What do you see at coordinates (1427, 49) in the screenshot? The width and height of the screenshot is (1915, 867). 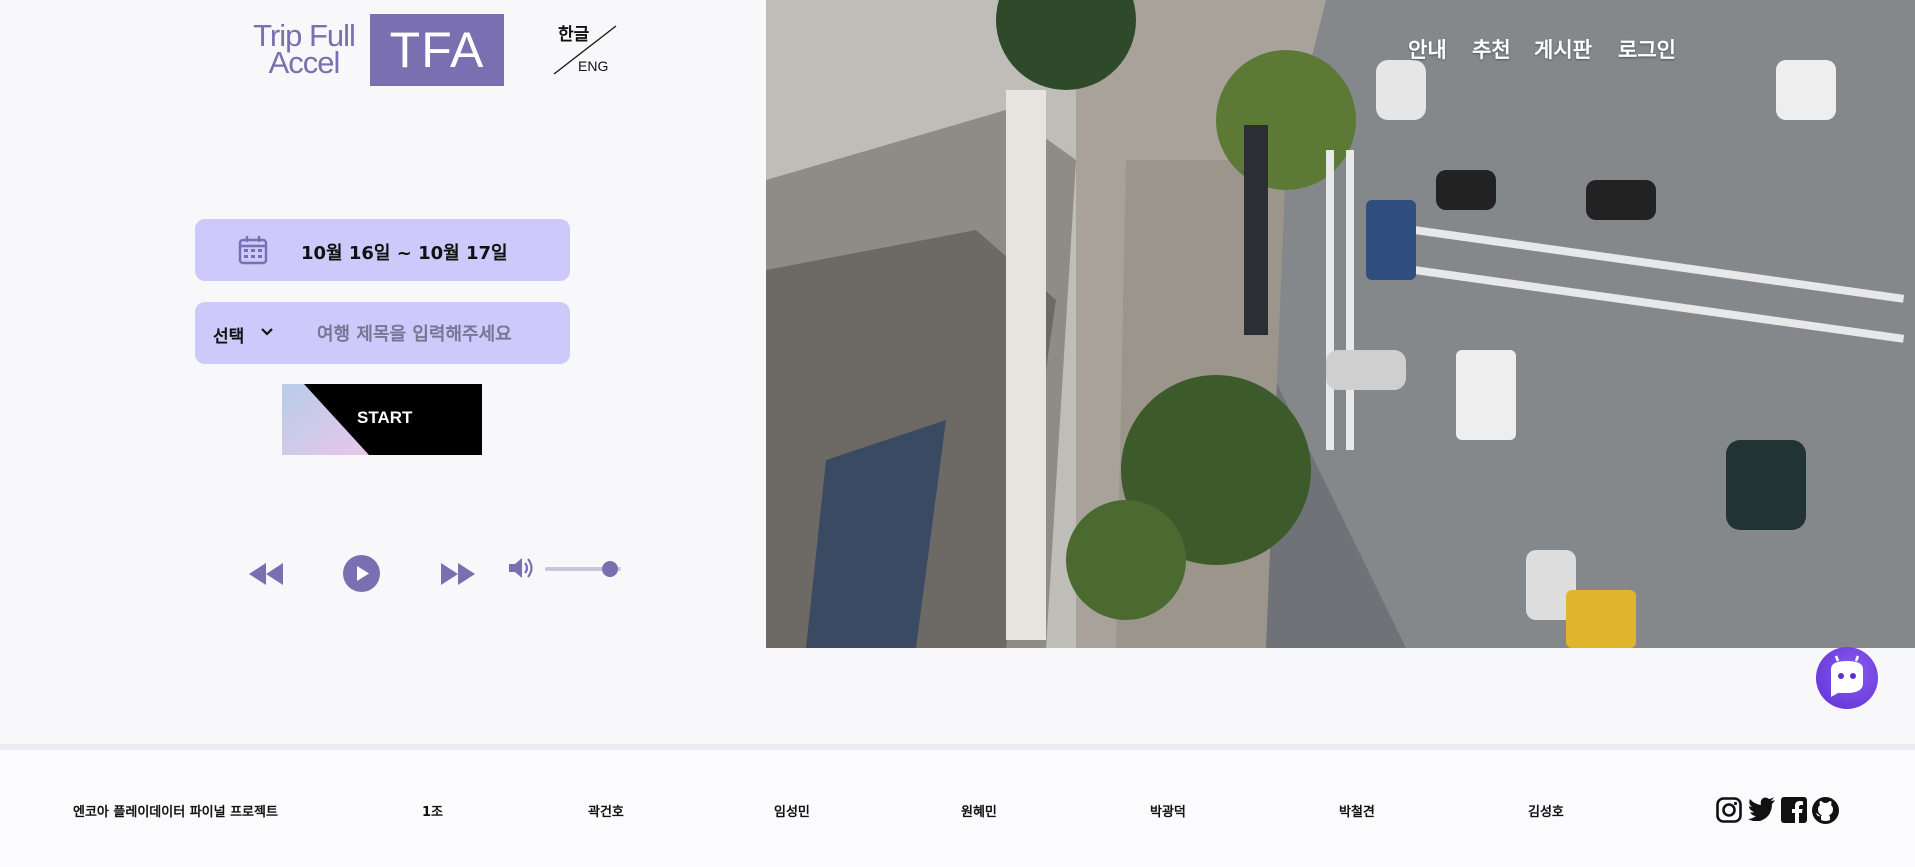 I see `nav-item-guide: 안내` at bounding box center [1427, 49].